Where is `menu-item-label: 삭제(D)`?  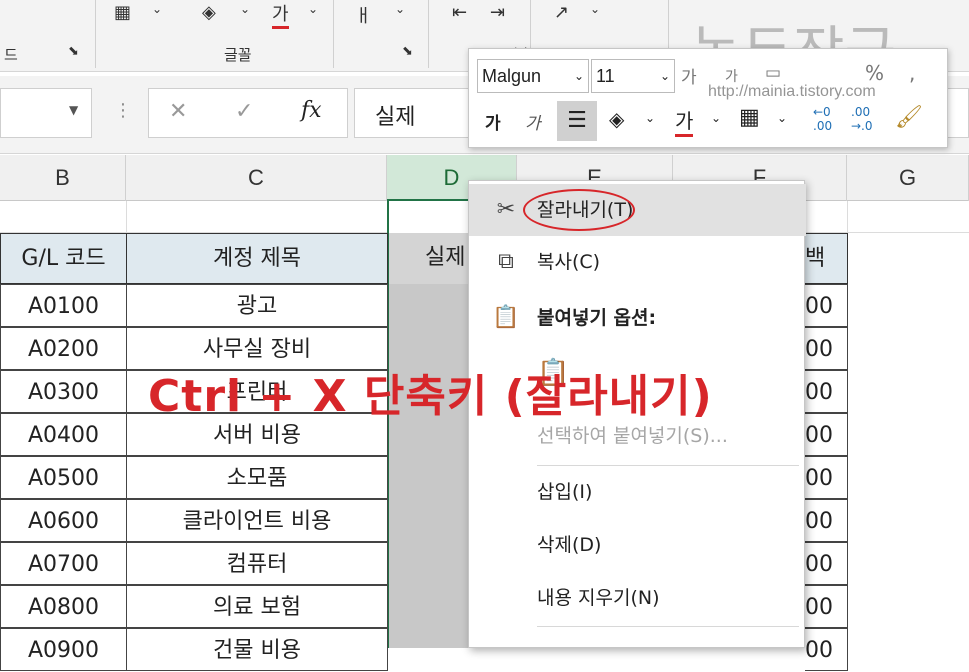 menu-item-label: 삭제(D) is located at coordinates (569, 545).